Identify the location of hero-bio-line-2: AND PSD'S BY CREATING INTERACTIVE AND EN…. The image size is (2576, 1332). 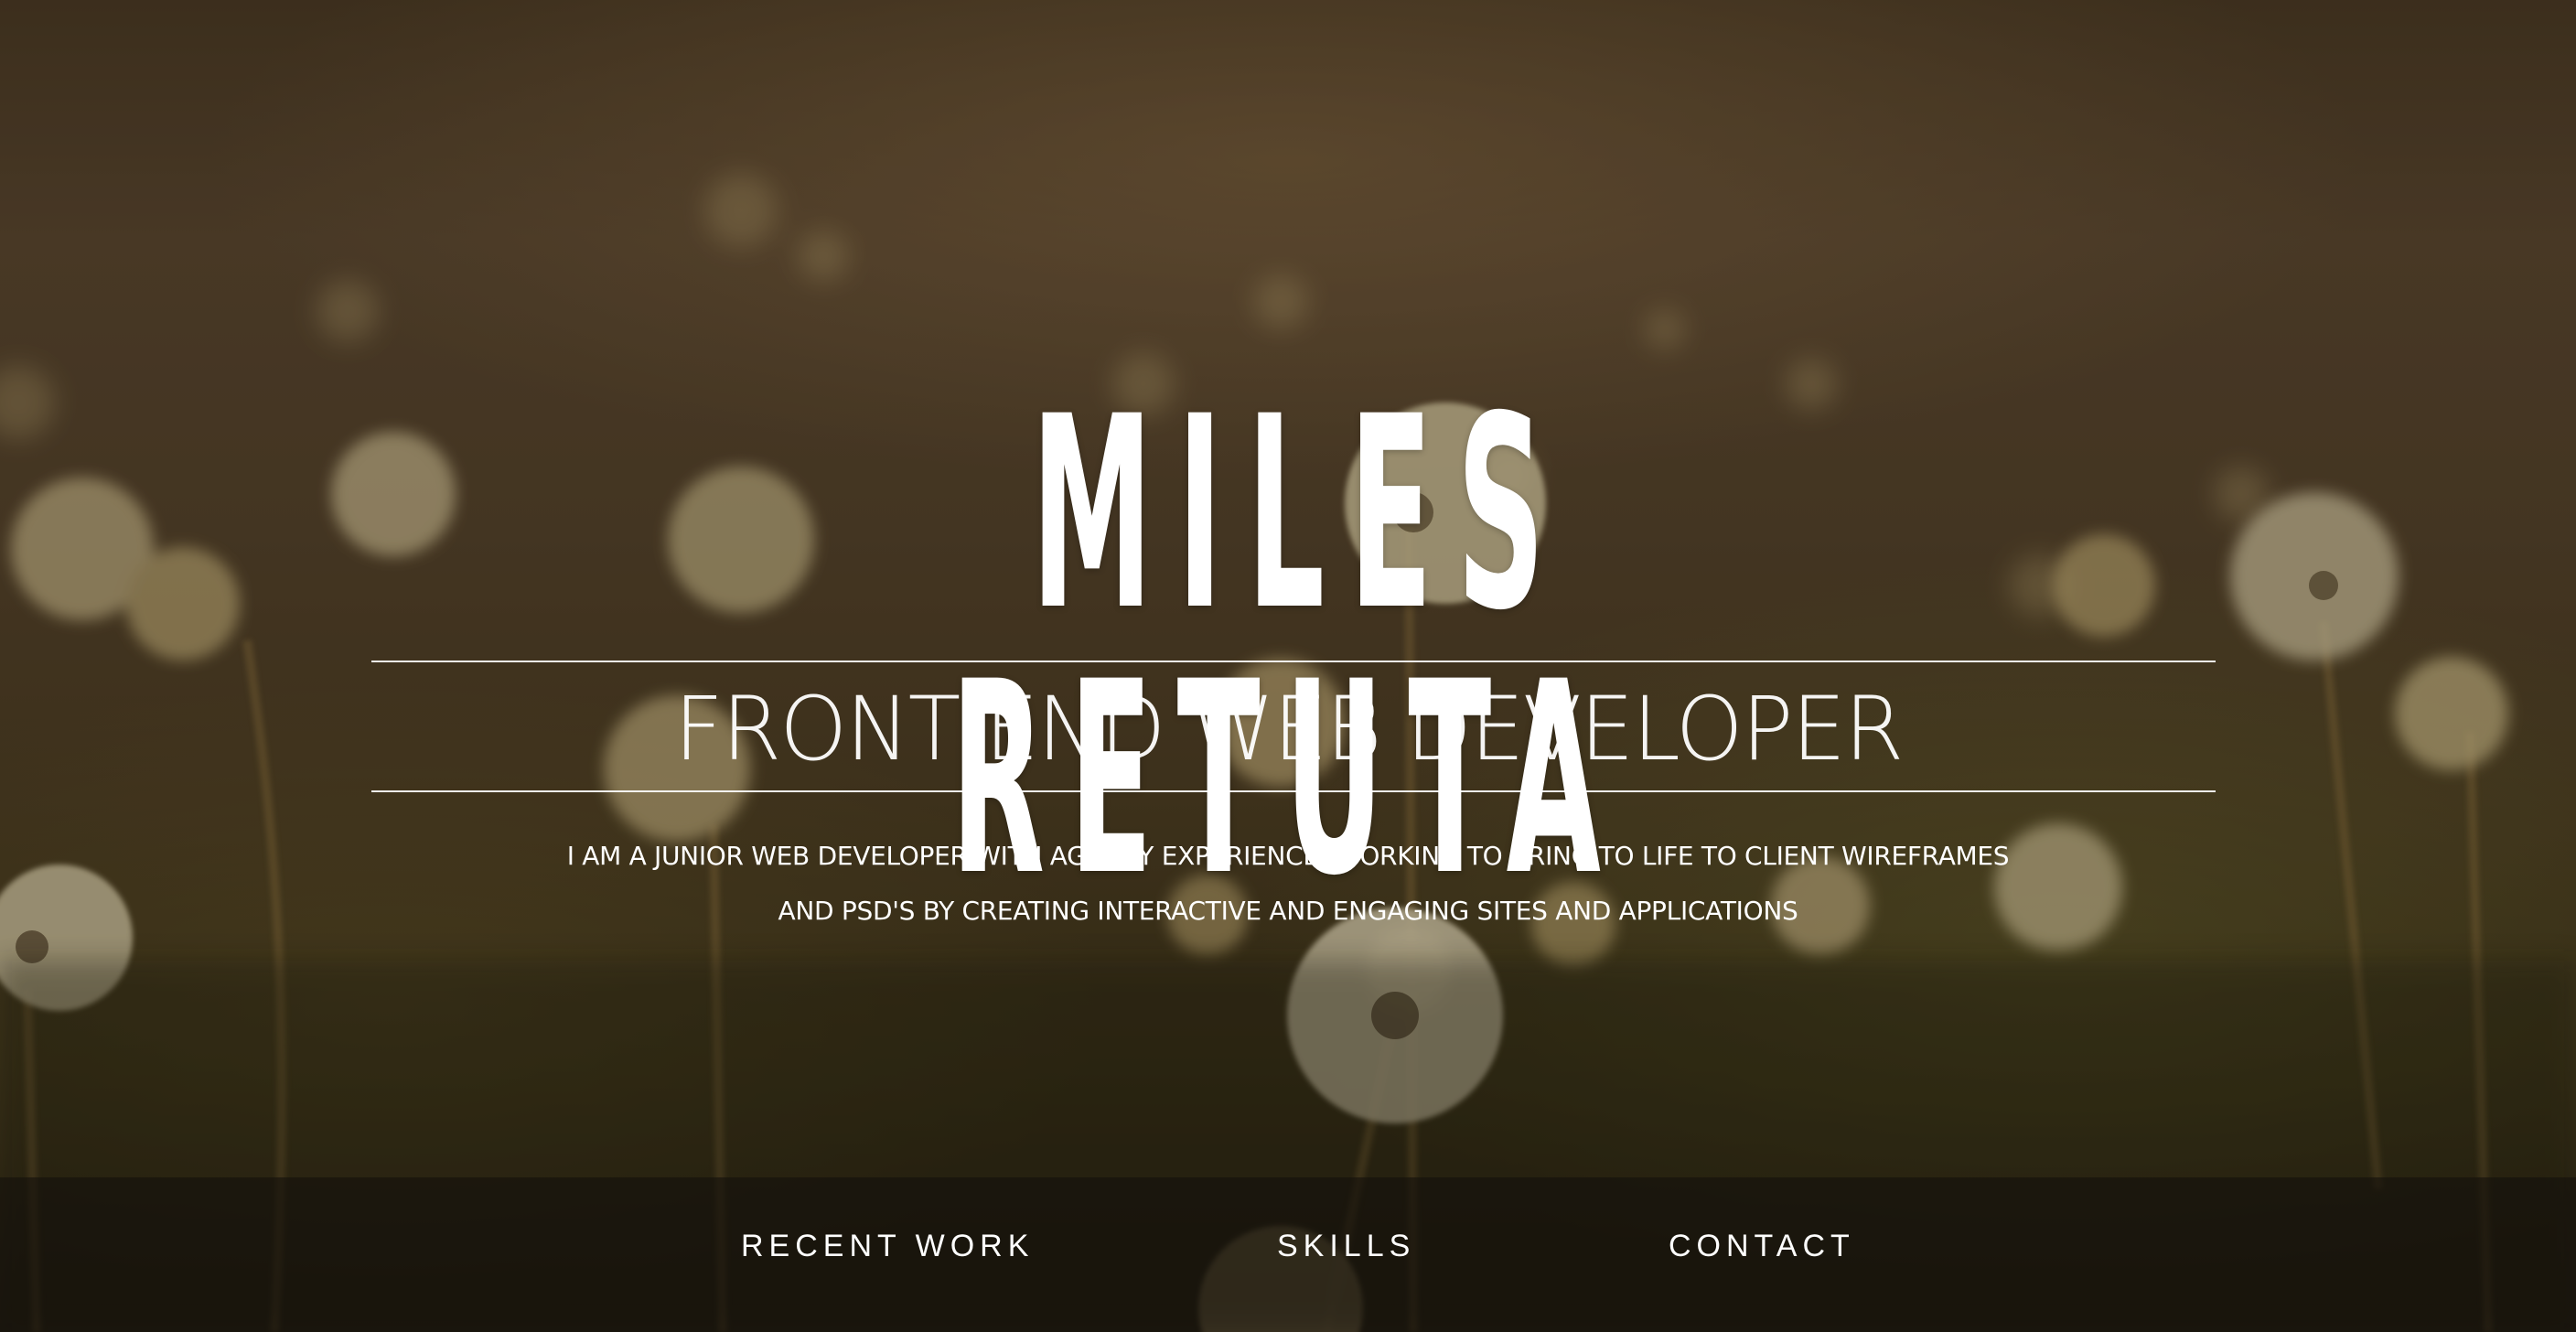
(1288, 911).